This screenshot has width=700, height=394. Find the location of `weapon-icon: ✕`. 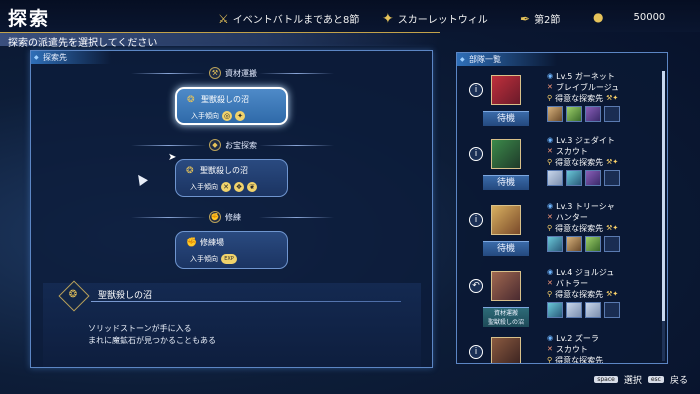

weapon-icon: ✕ is located at coordinates (226, 187).